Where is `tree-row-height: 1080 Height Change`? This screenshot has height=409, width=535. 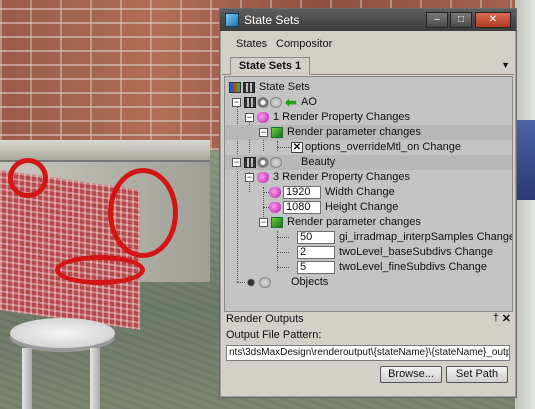 tree-row-height: 1080 Height Change is located at coordinates (368, 207).